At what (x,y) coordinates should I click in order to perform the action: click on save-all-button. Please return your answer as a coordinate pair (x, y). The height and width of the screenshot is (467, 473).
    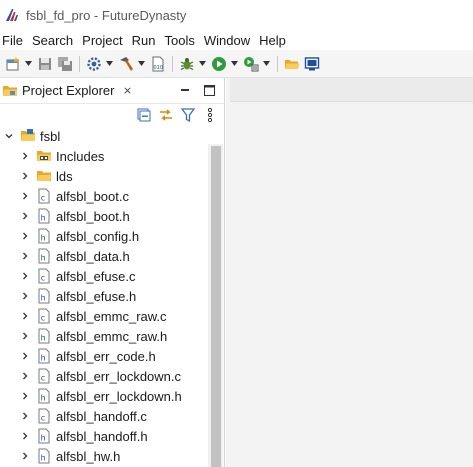
    Looking at the image, I should click on (65, 64).